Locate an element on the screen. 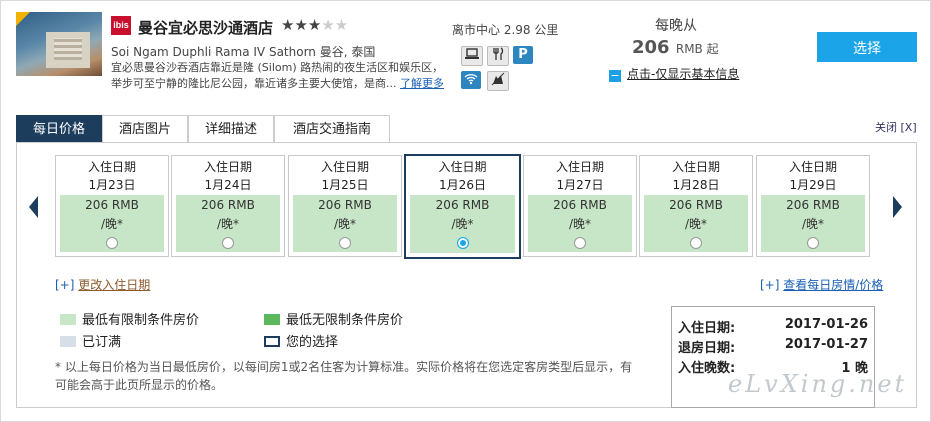 The image size is (931, 422). site-watermark: eLvXing.net is located at coordinates (818, 384).